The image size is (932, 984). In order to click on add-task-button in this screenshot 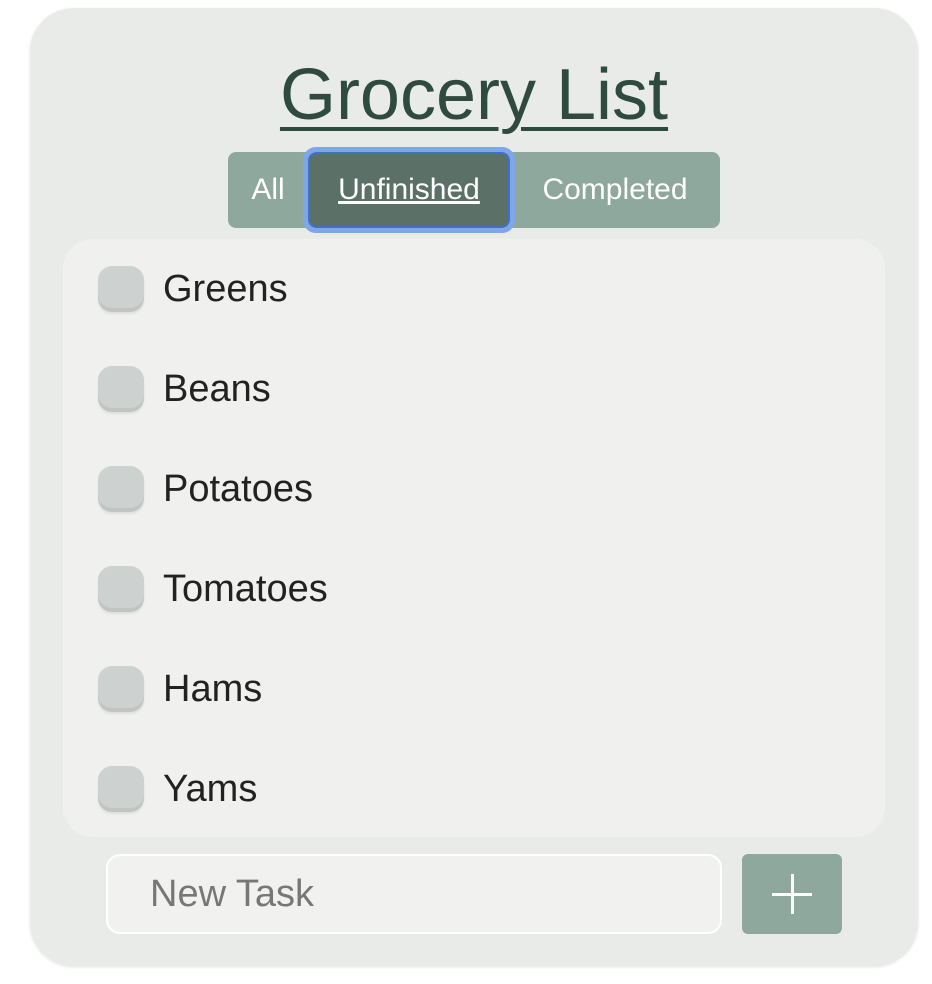, I will do `click(792, 894)`.